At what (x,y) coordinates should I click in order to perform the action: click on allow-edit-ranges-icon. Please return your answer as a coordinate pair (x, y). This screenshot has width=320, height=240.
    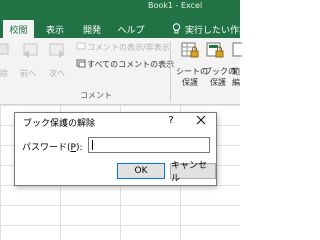
    Looking at the image, I should click on (237, 49).